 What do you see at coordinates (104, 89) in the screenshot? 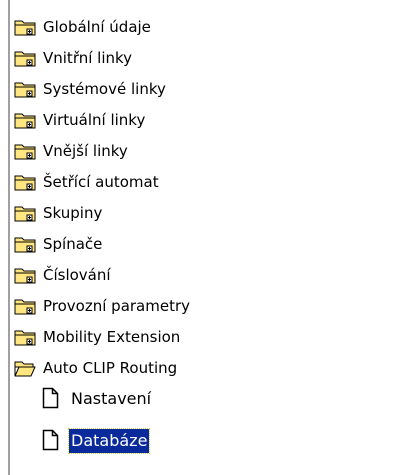
I see `tree-item-label: Systémové linky` at bounding box center [104, 89].